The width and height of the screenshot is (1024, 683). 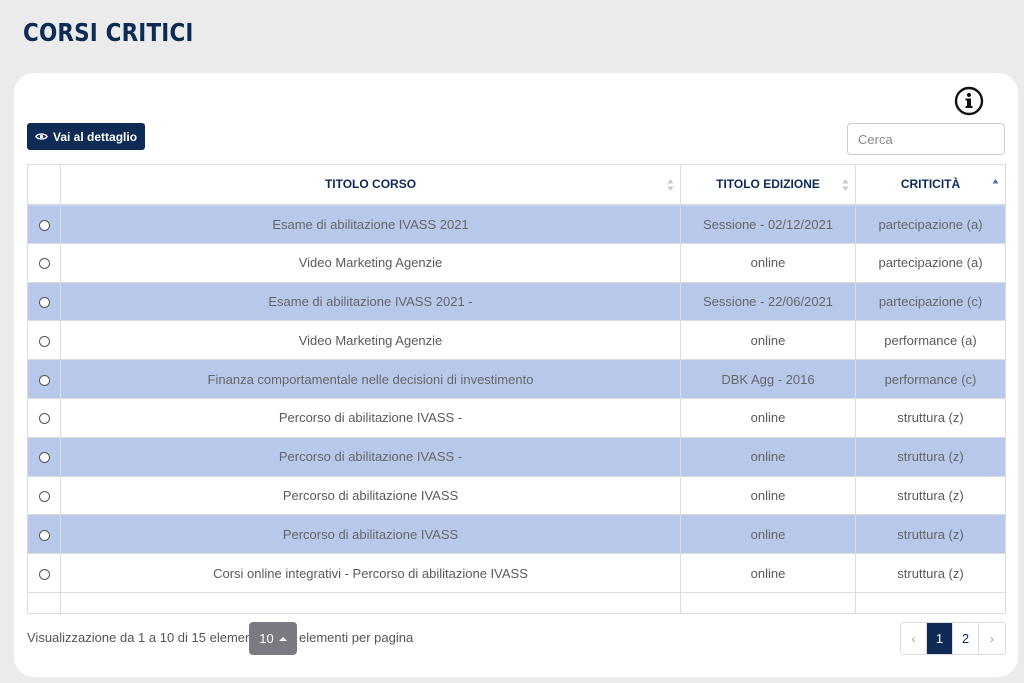 What do you see at coordinates (41, 137) in the screenshot?
I see `eye-icon` at bounding box center [41, 137].